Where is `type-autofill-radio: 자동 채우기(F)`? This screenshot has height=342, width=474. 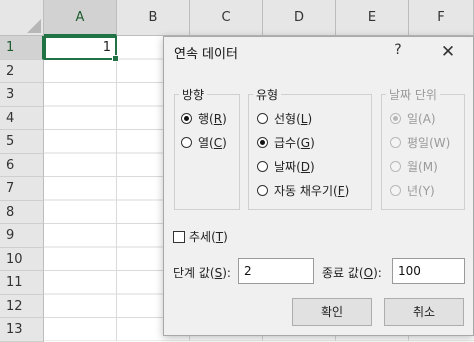
type-autofill-radio: 자동 채우기(F) is located at coordinates (303, 190).